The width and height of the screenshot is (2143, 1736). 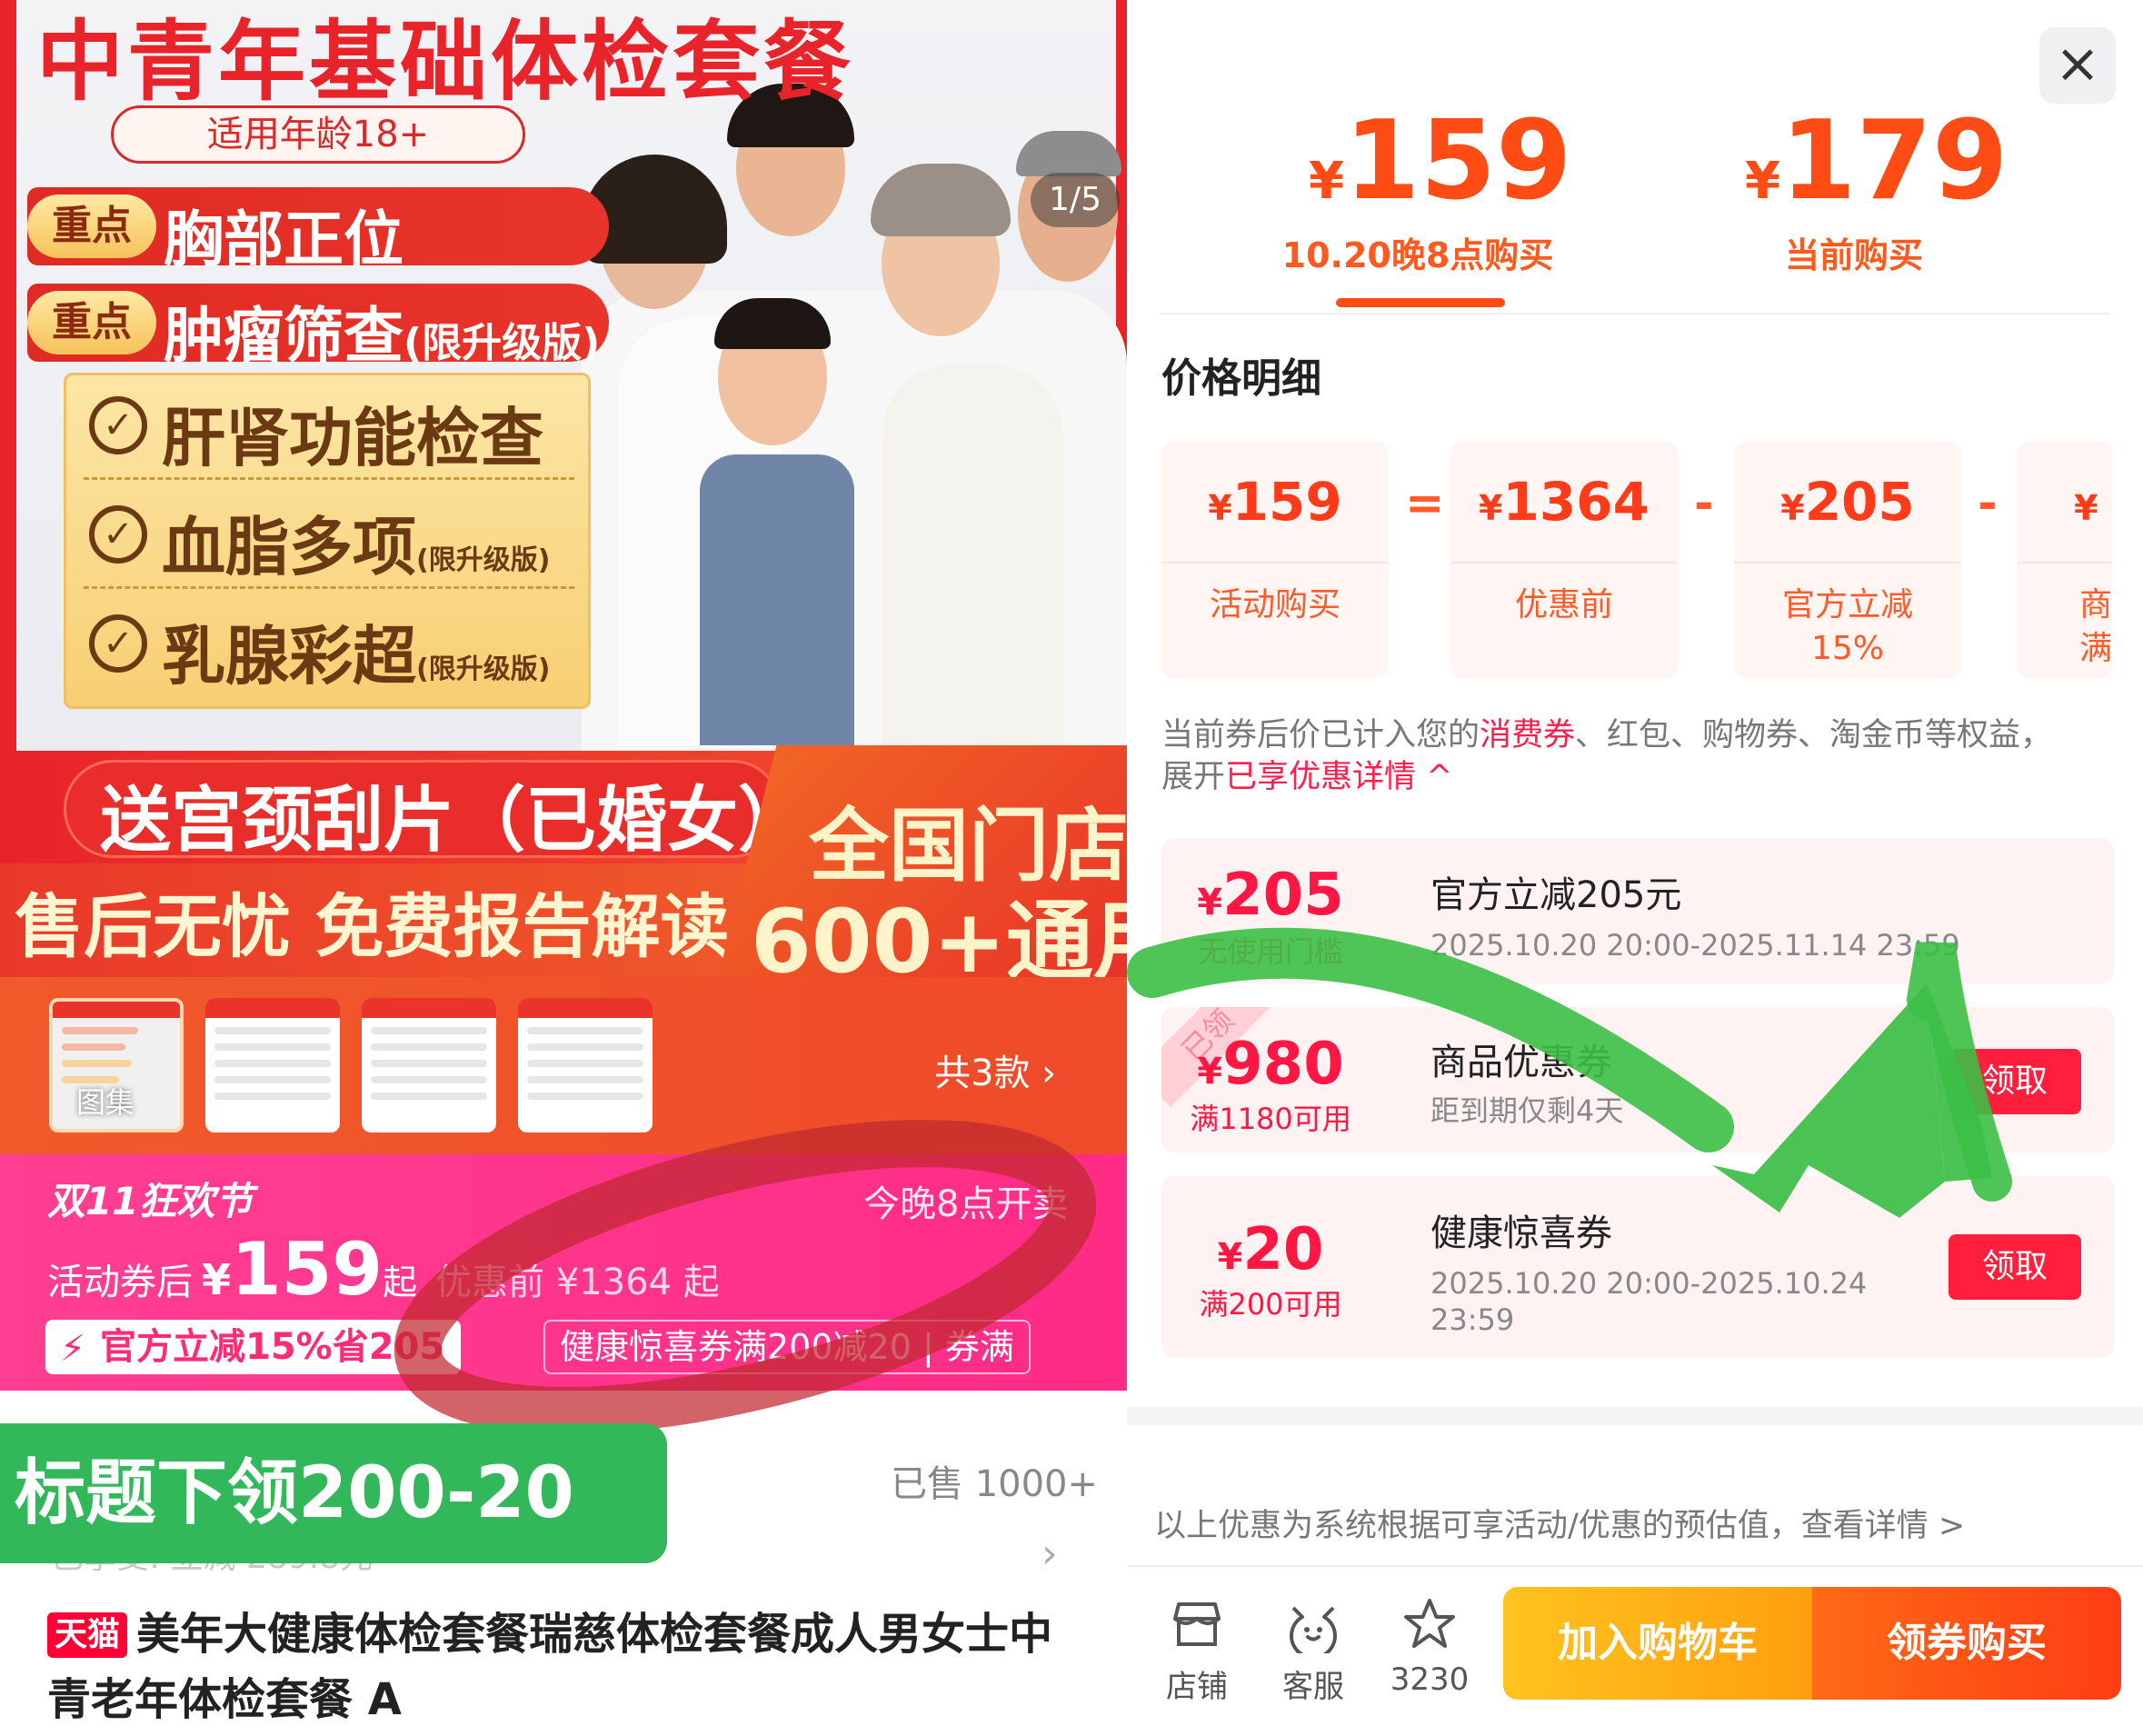 What do you see at coordinates (356, 656) in the screenshot?
I see `check-text: 乳腺彩超(限升级版)` at bounding box center [356, 656].